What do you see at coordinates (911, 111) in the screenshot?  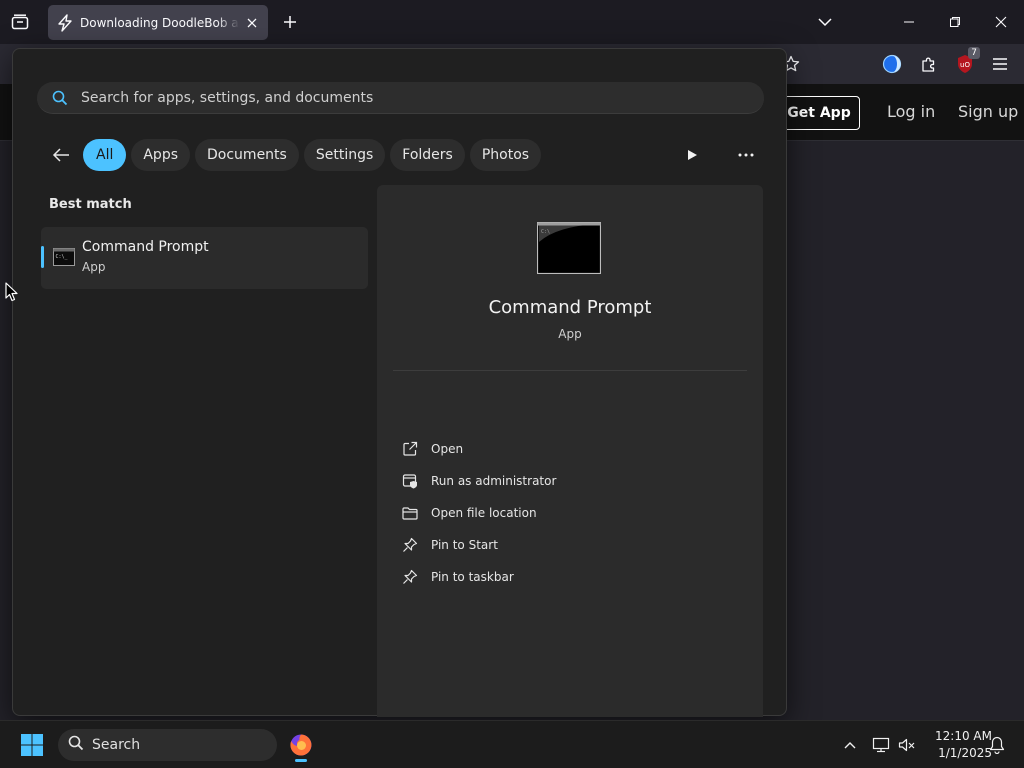 I see `log-in-link: Log in` at bounding box center [911, 111].